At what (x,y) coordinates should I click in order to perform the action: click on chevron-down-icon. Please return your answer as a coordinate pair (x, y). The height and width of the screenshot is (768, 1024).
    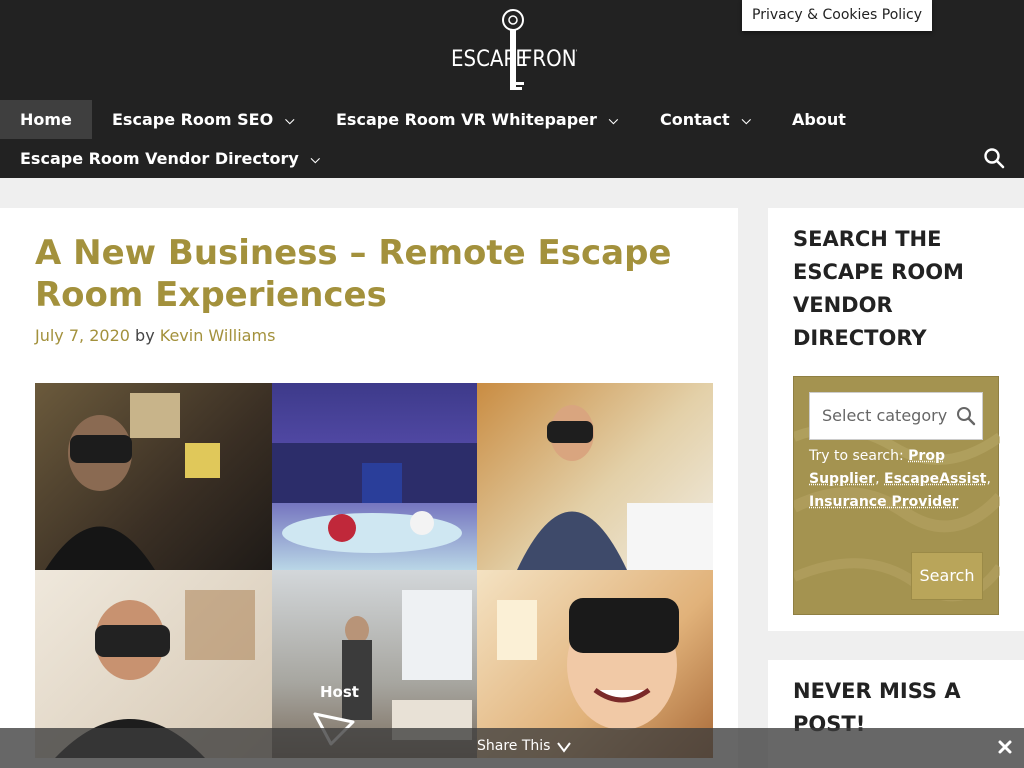
    Looking at the image, I should click on (564, 747).